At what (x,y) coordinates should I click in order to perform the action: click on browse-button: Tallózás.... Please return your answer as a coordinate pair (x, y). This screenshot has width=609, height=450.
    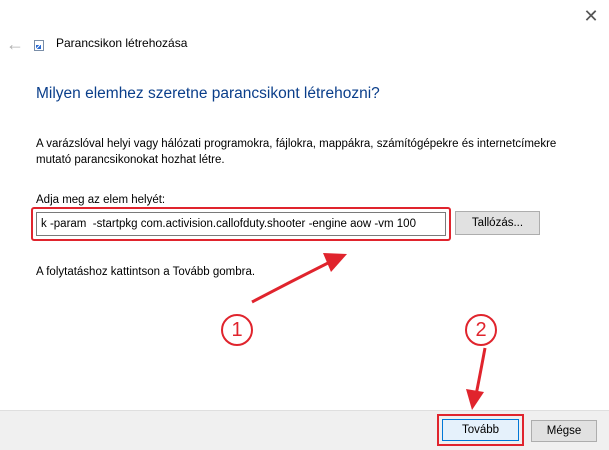
    Looking at the image, I should click on (497, 223).